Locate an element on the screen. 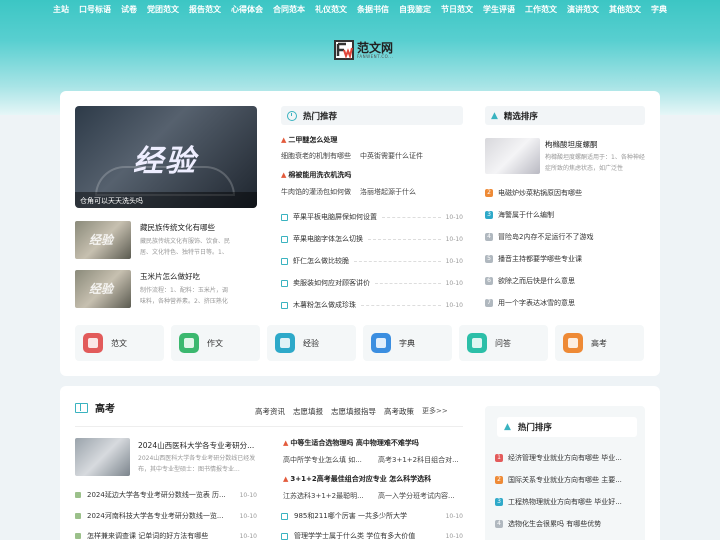 This screenshot has width=720, height=540. article-desc: 藏民族传统文化有服饰、饮食、民居、文化特色、独特节日等。1、服饰：由于地 is located at coordinates (185, 247).